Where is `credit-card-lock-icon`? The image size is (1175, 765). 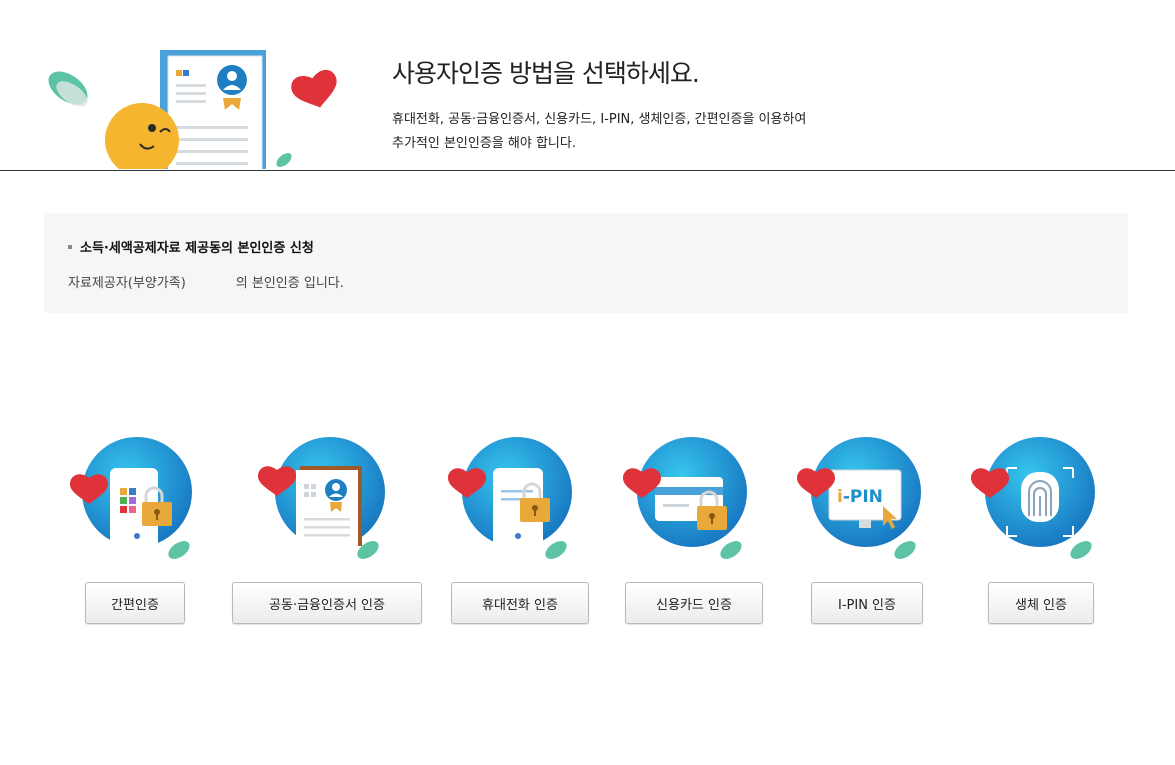 credit-card-lock-icon is located at coordinates (685, 498).